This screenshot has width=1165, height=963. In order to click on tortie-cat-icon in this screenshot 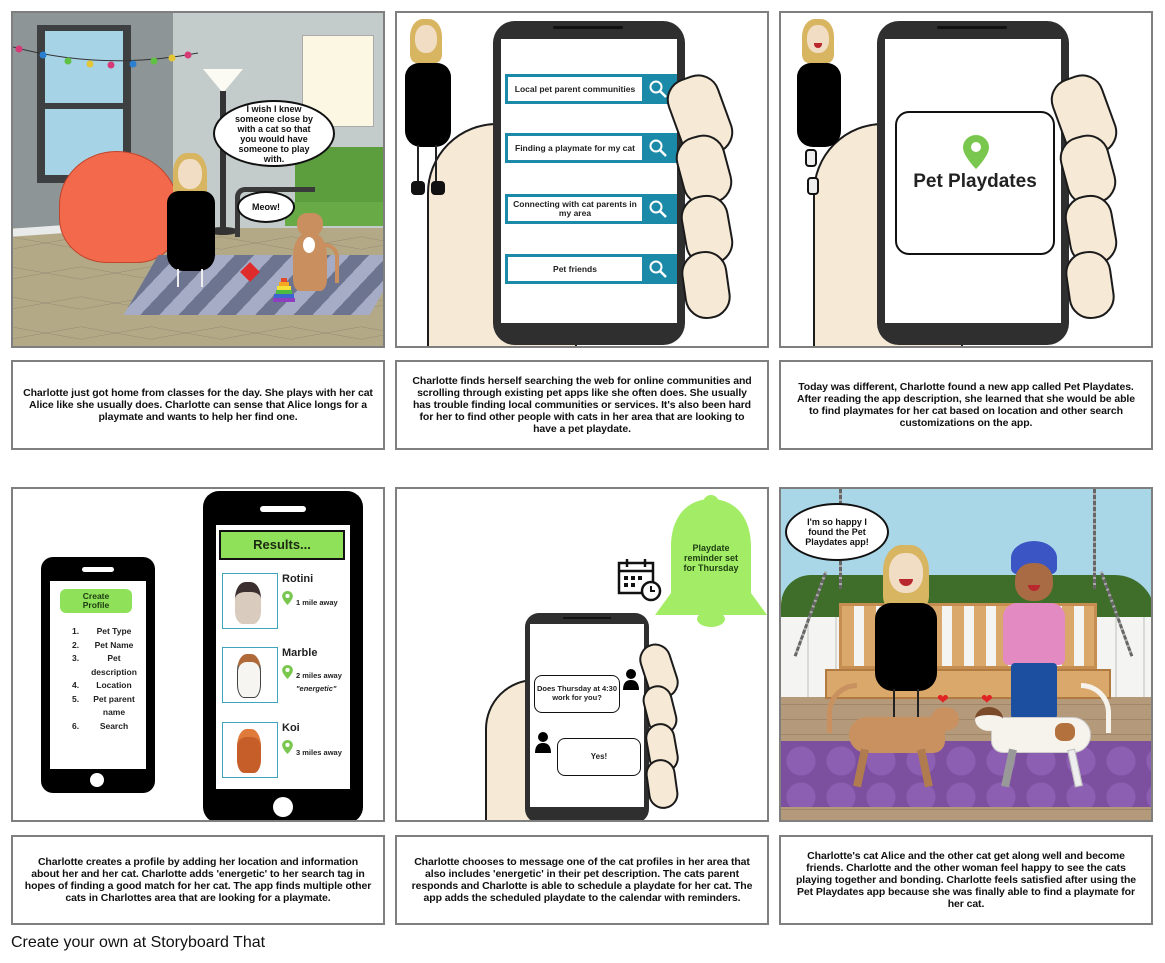, I will do `click(249, 751)`.